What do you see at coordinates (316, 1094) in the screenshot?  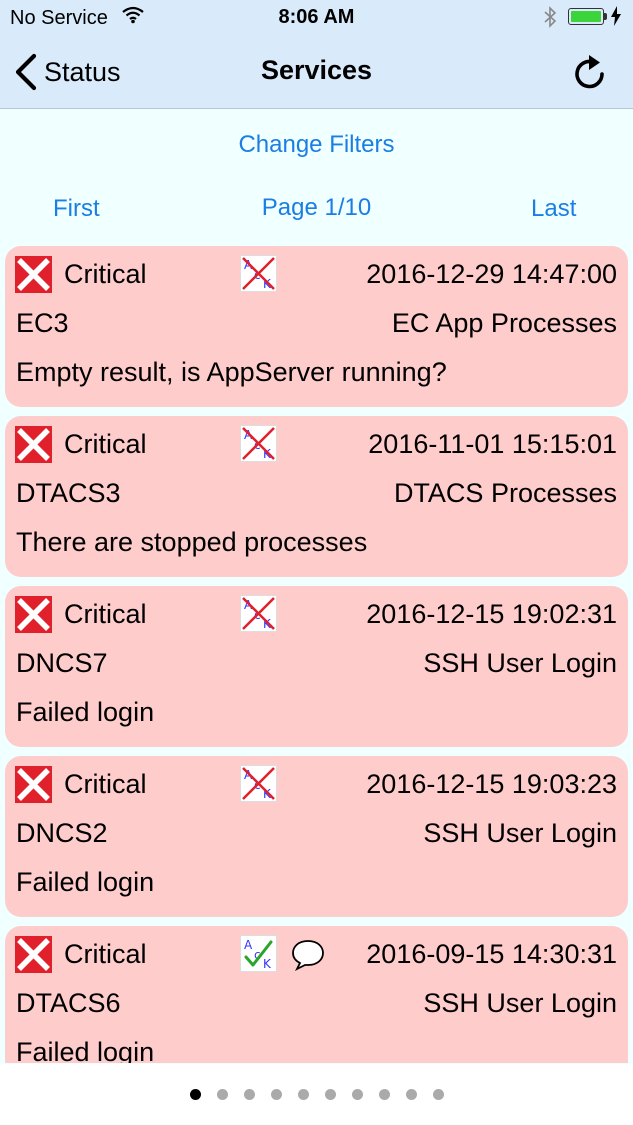 I see `page-control` at bounding box center [316, 1094].